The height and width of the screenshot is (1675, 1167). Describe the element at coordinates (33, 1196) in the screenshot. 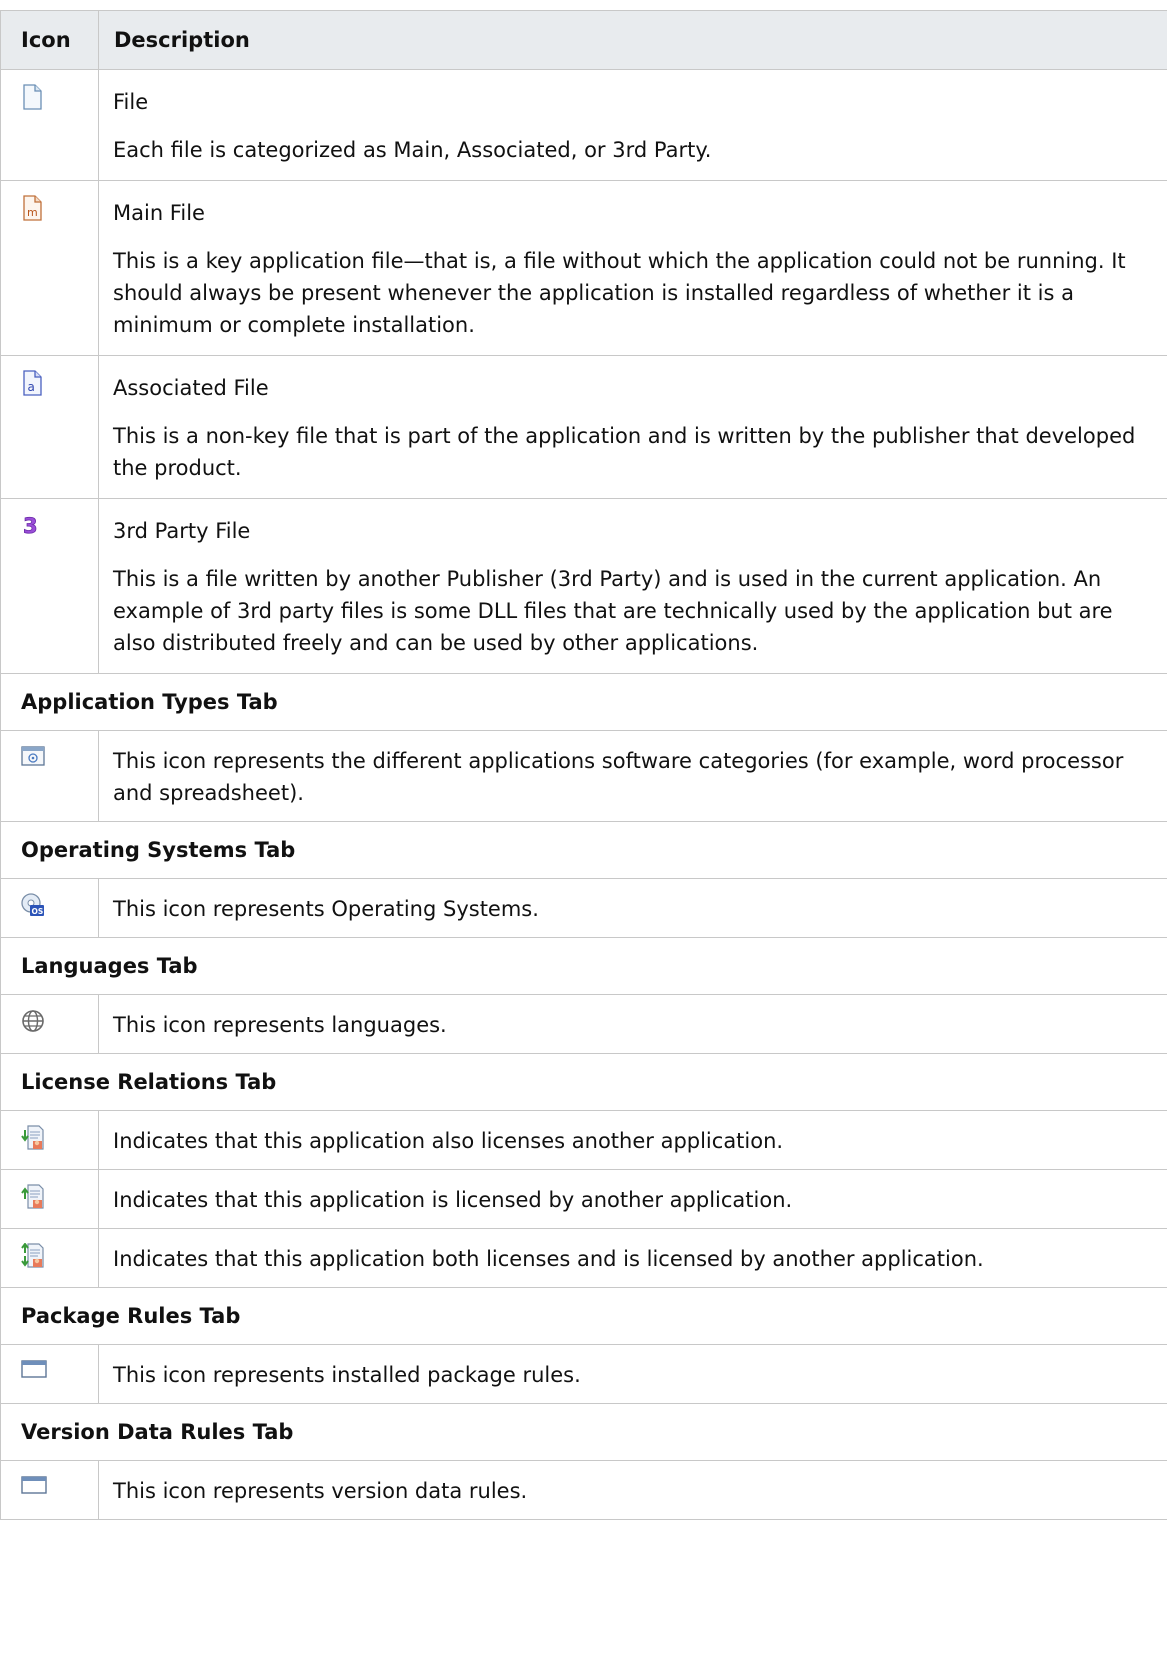

I see `licensed-by-another-icon` at that location.